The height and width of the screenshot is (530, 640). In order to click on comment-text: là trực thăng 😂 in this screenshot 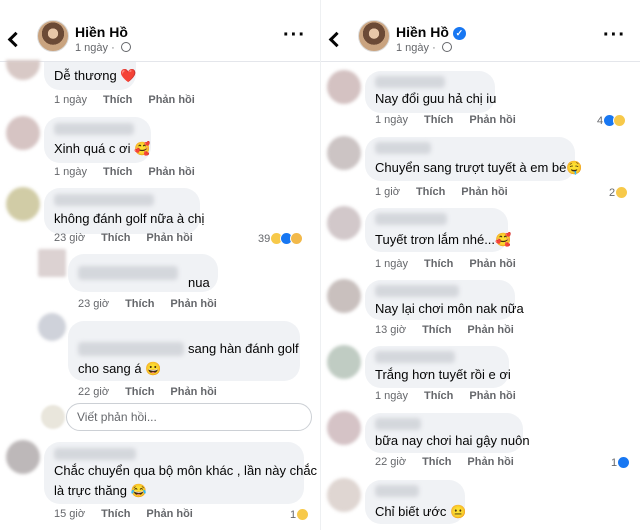, I will do `click(100, 490)`.